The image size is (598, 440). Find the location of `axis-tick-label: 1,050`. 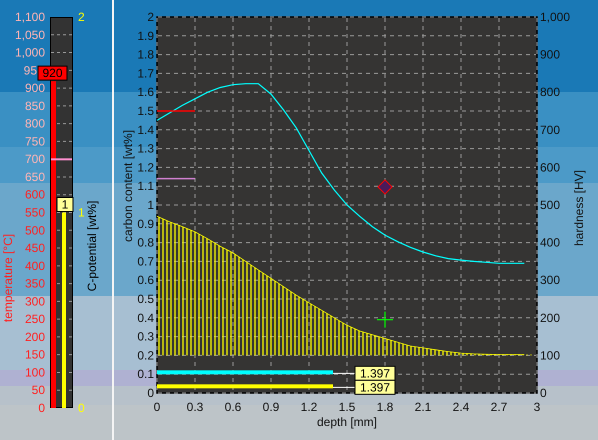

axis-tick-label: 1,050 is located at coordinates (29, 35).